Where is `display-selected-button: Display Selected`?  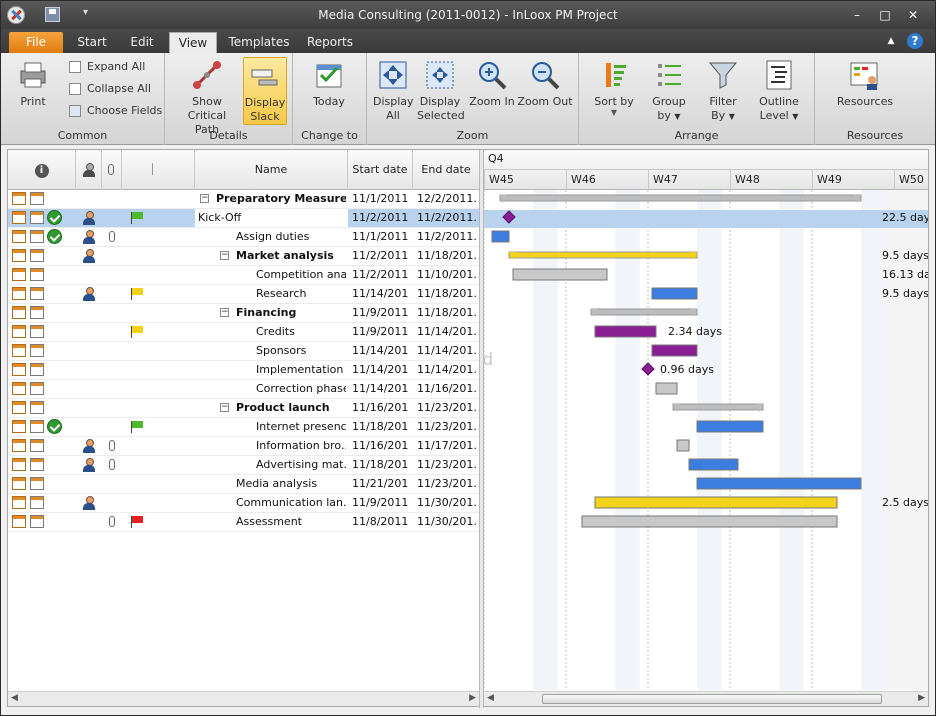 display-selected-button: Display Selected is located at coordinates (441, 90).